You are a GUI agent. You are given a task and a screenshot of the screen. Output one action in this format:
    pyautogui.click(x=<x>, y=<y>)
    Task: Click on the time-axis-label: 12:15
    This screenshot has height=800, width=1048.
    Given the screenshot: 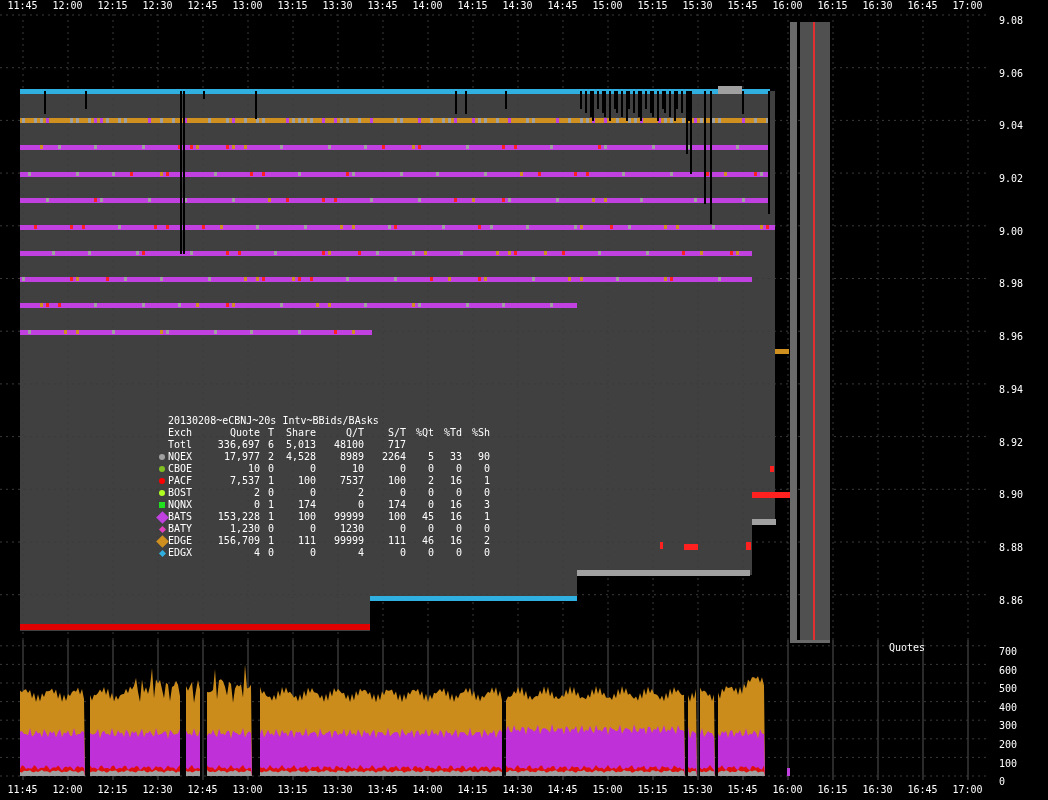 What is the action you would take?
    pyautogui.click(x=112, y=790)
    